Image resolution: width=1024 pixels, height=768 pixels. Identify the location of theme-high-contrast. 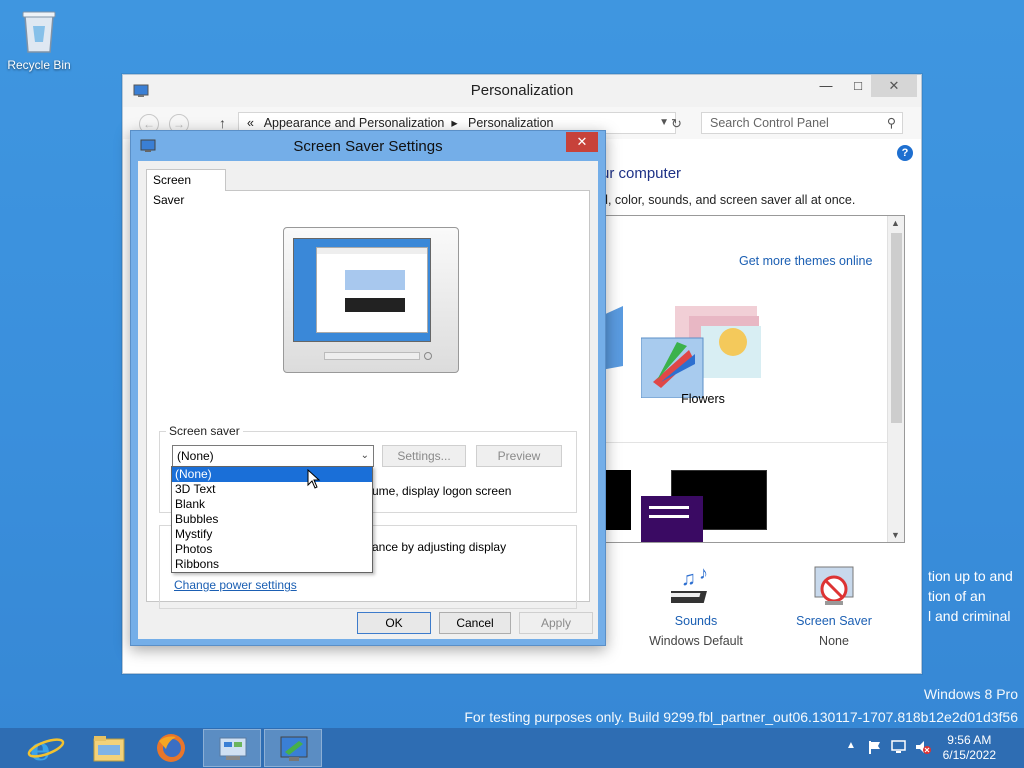
(704, 506).